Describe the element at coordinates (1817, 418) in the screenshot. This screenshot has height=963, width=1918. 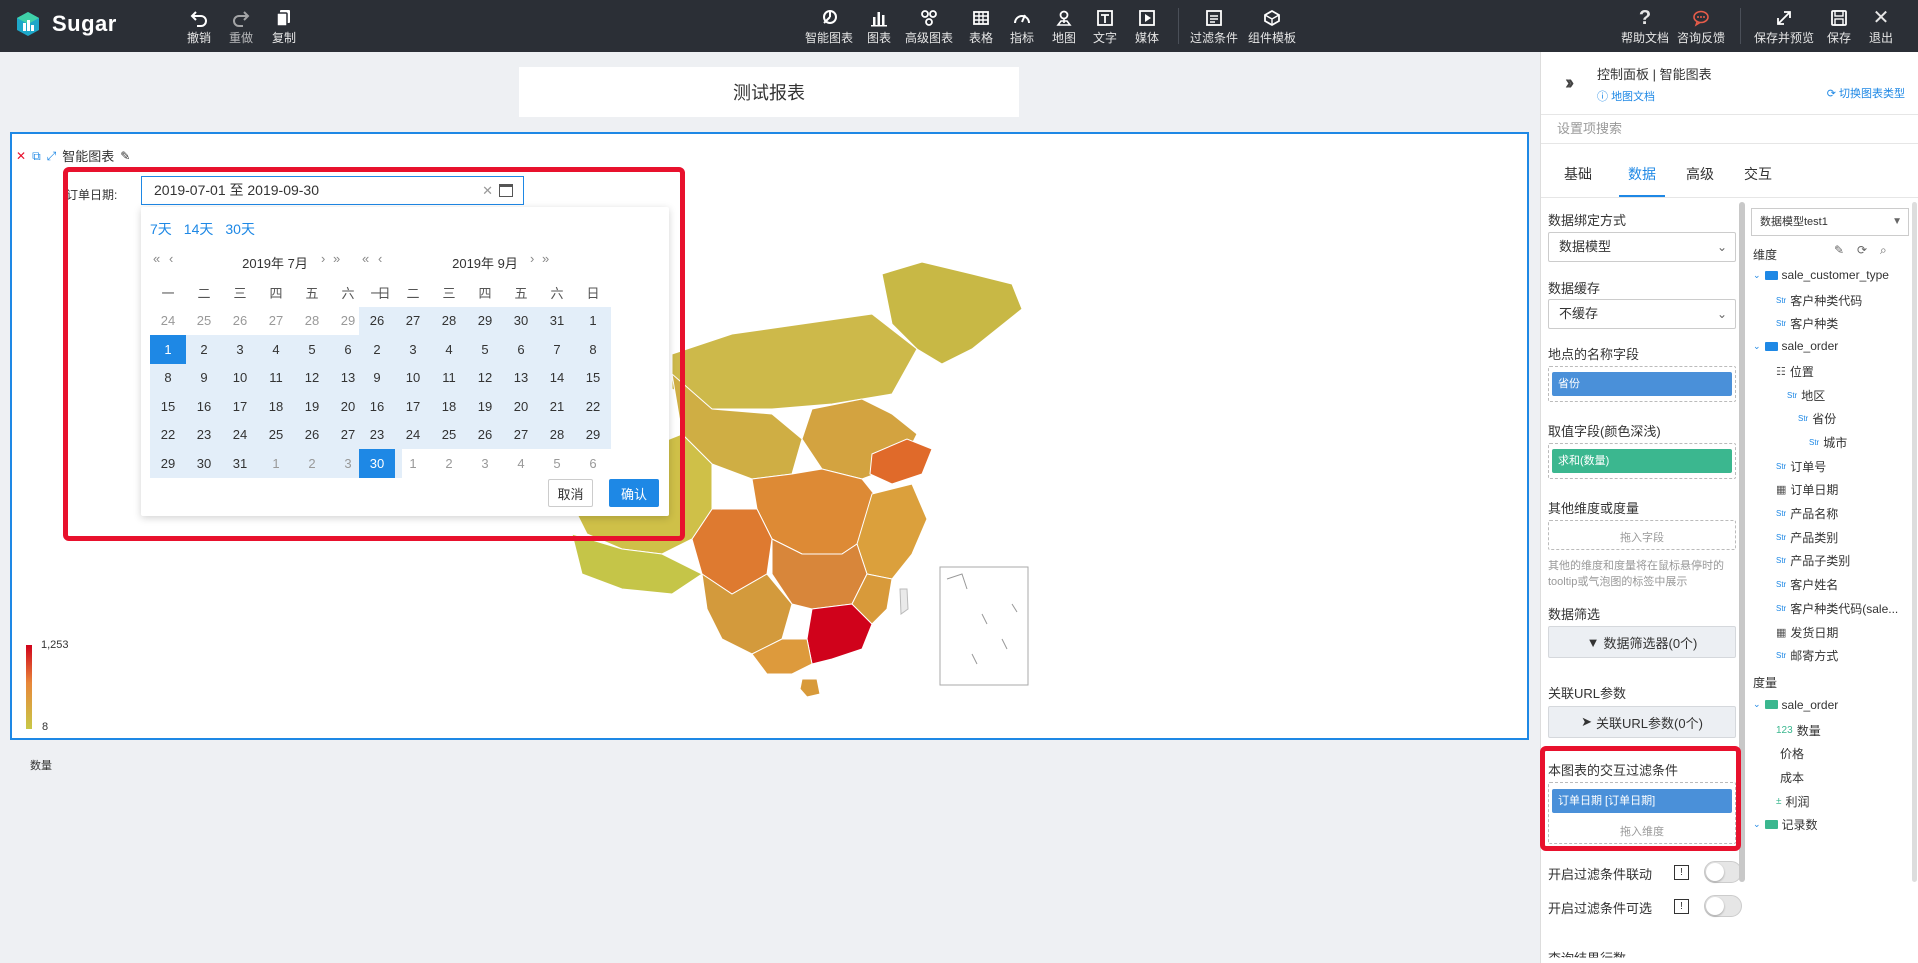
I see `tree-field: Str 省份` at that location.